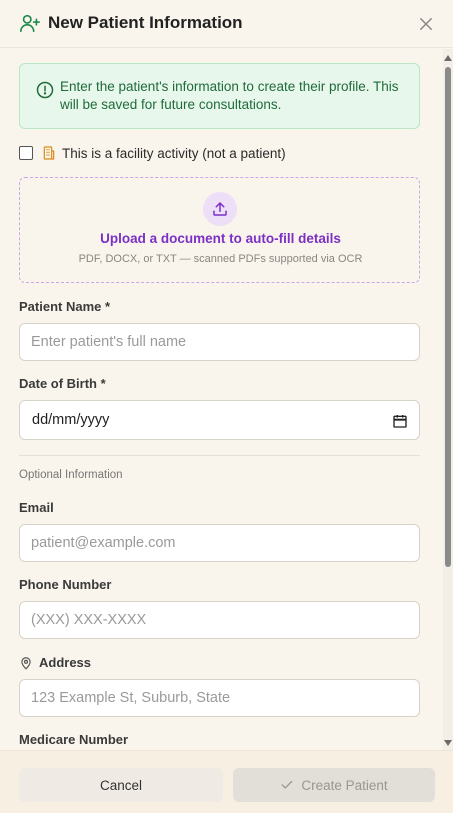 The height and width of the screenshot is (813, 453). Describe the element at coordinates (71, 475) in the screenshot. I see `optional-section-heading: Optional Information` at that location.